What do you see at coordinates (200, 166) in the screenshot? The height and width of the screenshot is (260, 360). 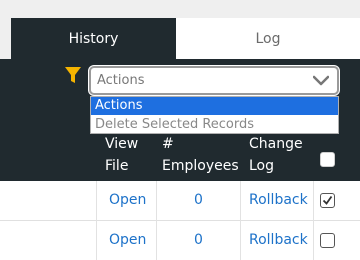 I see `column-header-employees-line2: Employees` at bounding box center [200, 166].